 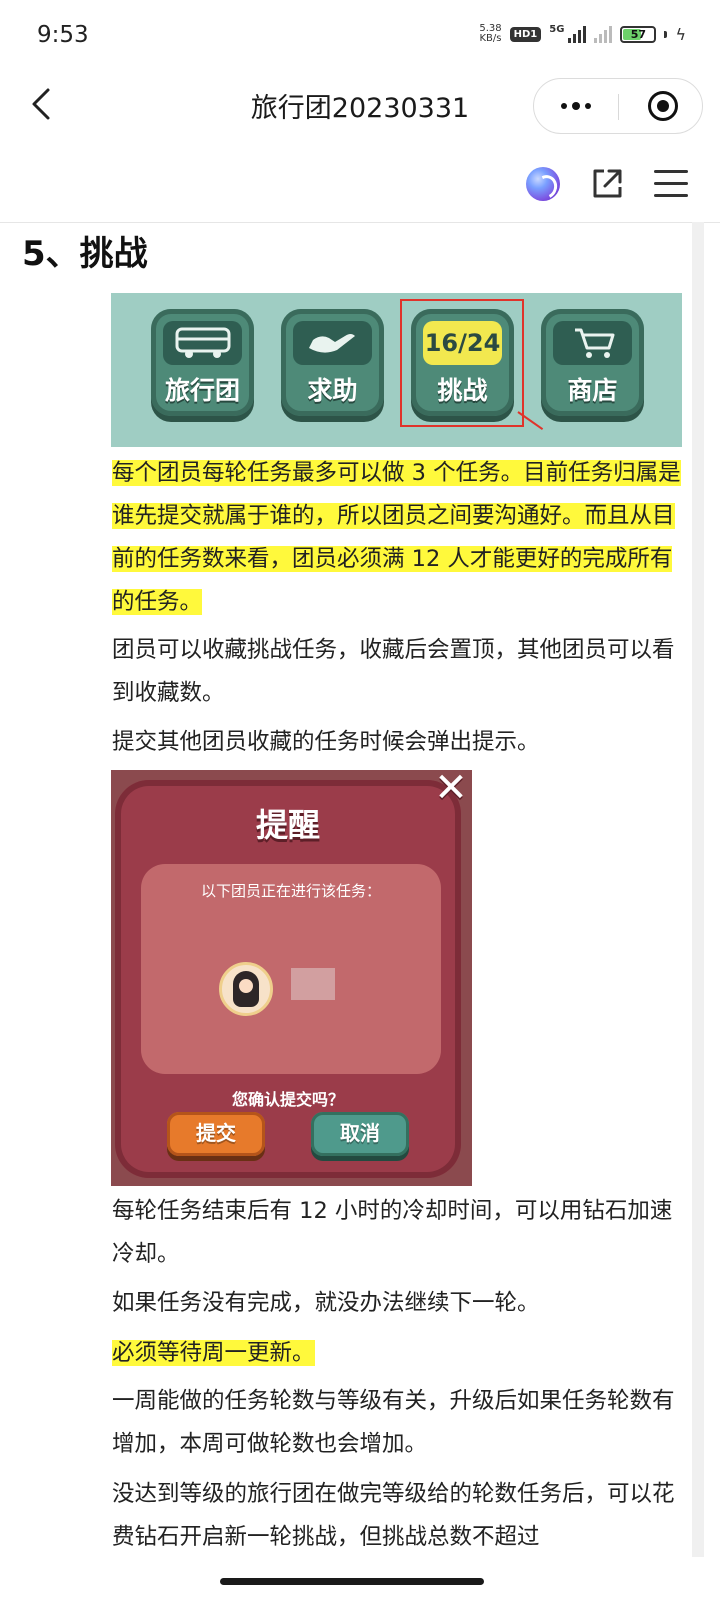 I want to click on avatar, so click(x=246, y=989).